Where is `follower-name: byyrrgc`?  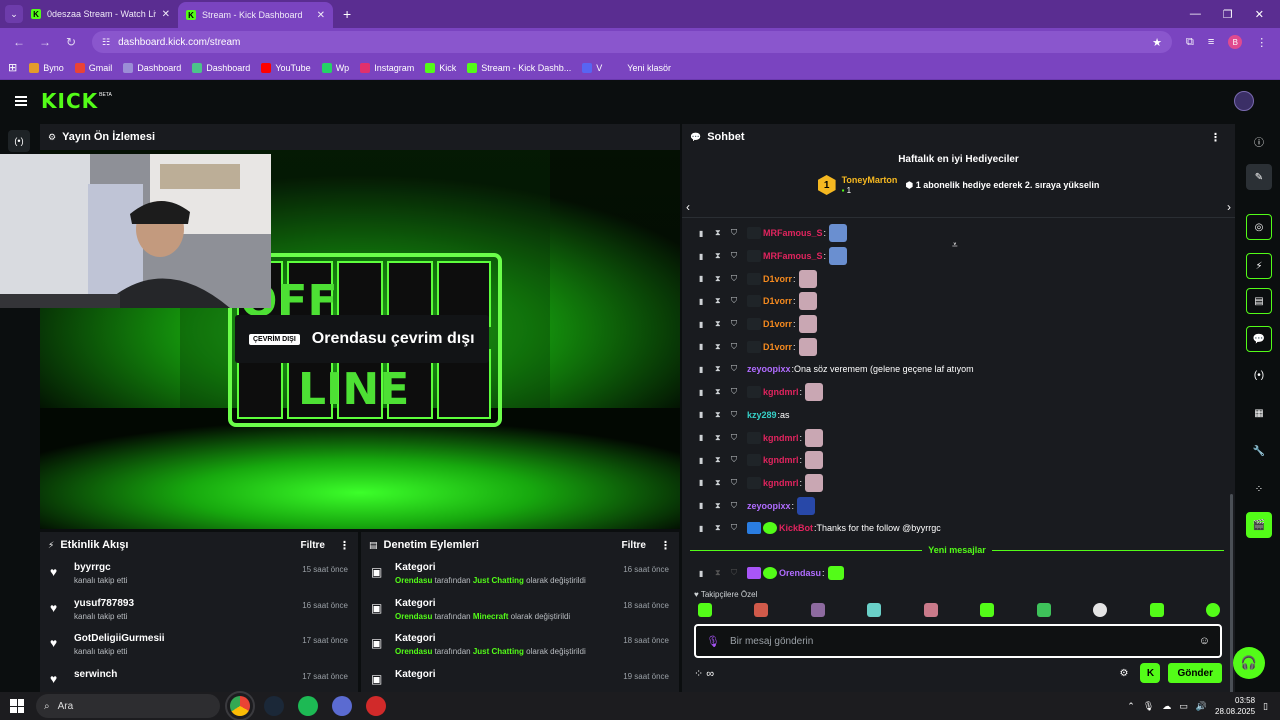 follower-name: byyrrgc is located at coordinates (188, 567).